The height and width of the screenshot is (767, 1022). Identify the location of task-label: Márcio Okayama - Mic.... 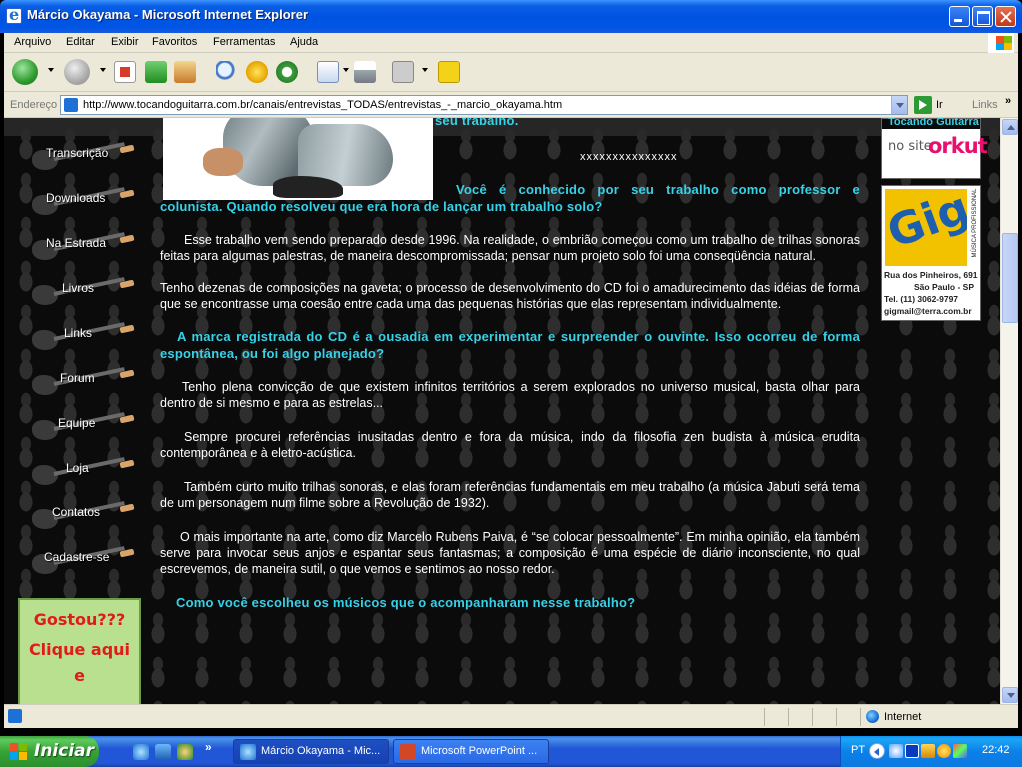
(320, 751).